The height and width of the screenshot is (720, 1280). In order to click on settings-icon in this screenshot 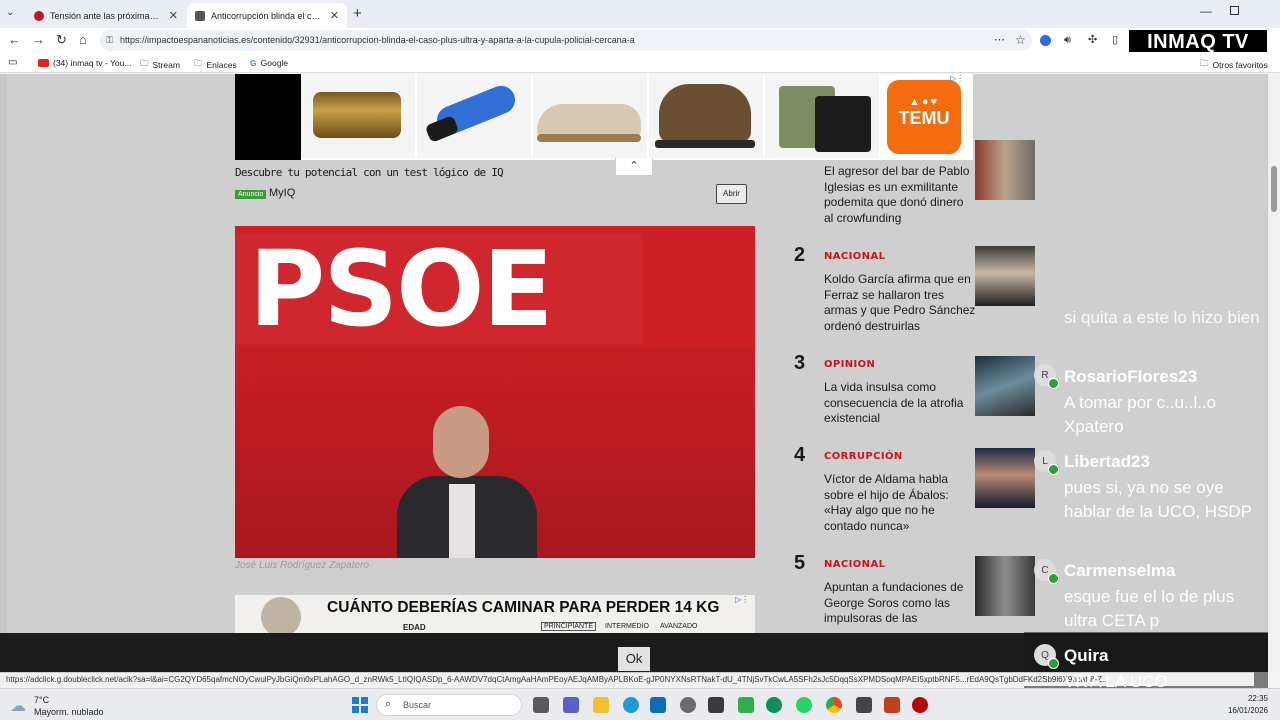, I will do `click(688, 705)`.